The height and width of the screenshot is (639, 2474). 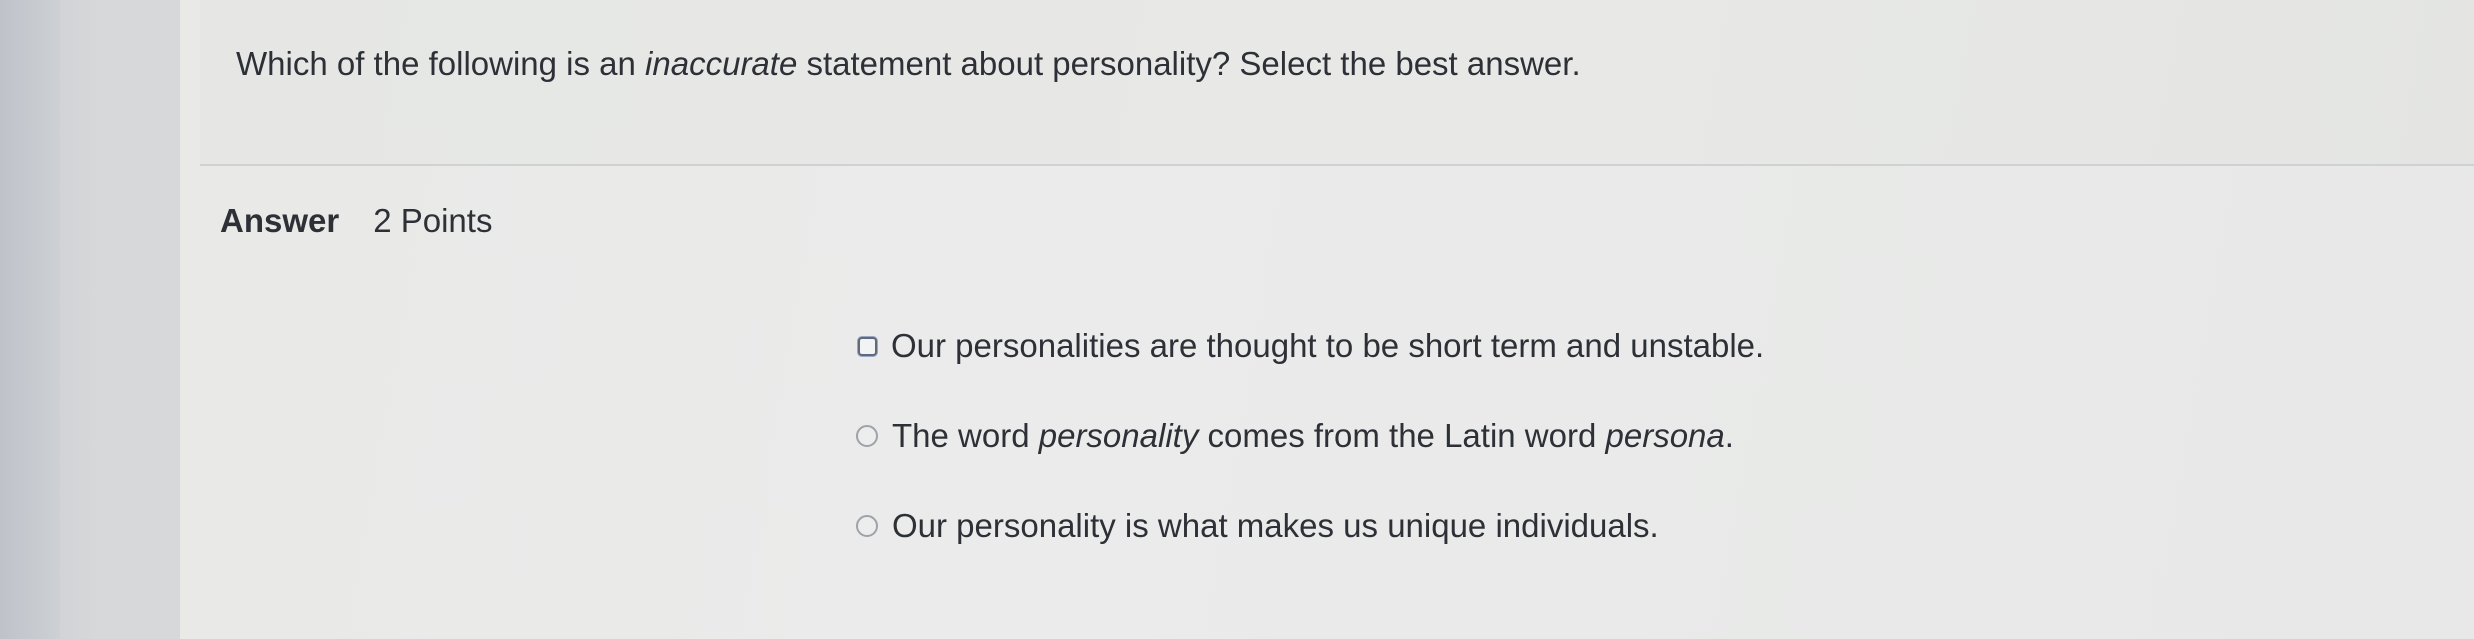 What do you see at coordinates (1118, 435) in the screenshot?
I see `option-label-emphasis: personality` at bounding box center [1118, 435].